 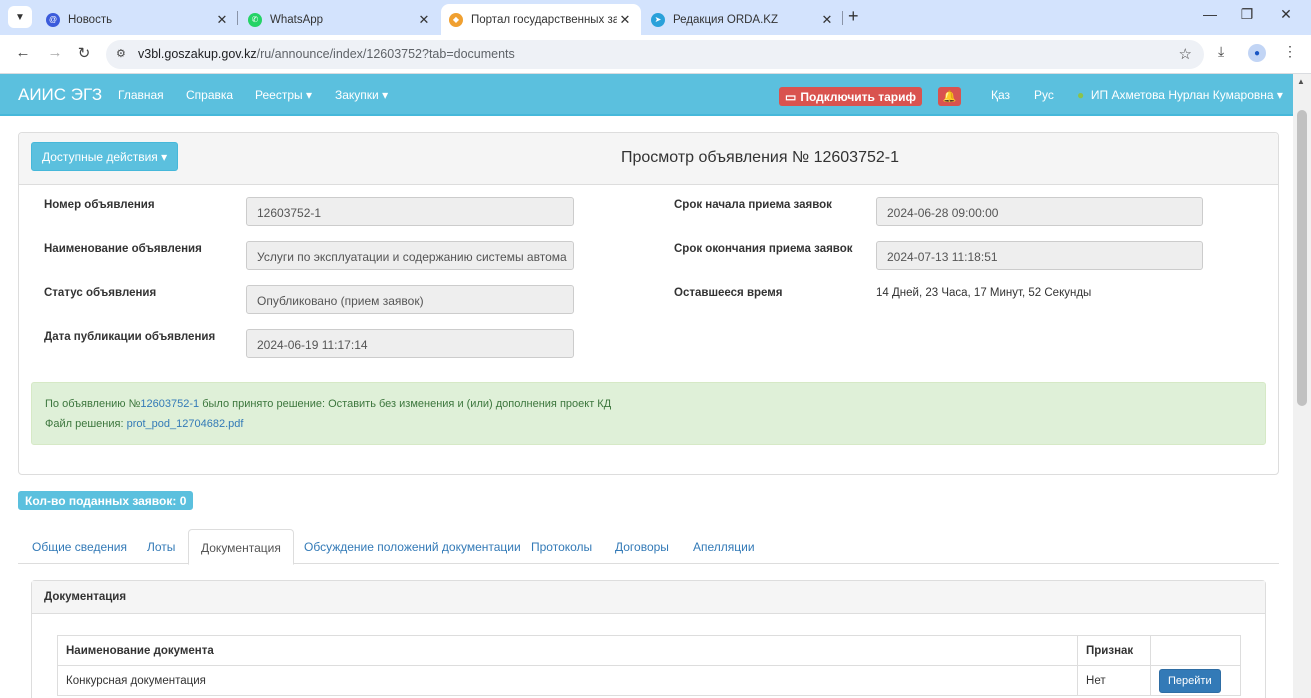 What do you see at coordinates (410, 299) in the screenshot?
I see `status-field: Опубликовано (прием заявок)` at bounding box center [410, 299].